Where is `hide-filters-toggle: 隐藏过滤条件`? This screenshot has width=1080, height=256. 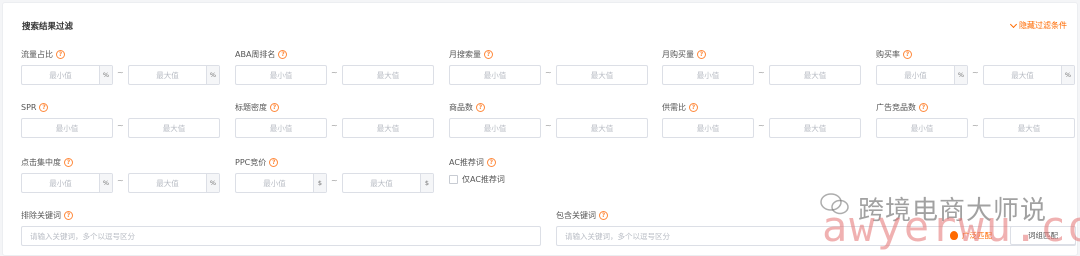
hide-filters-toggle: 隐藏过滤条件 is located at coordinates (1038, 25).